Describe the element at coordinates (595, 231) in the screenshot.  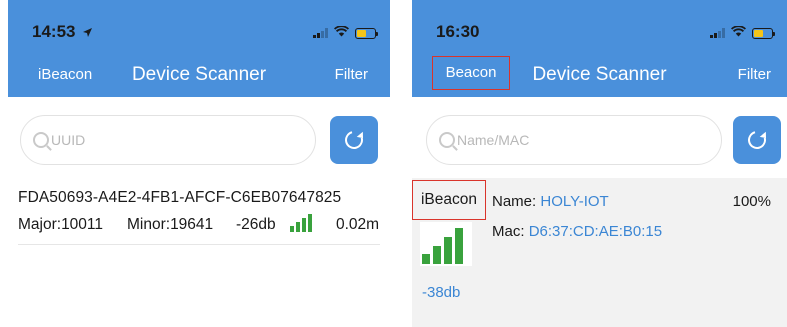
I see `device-mac: D6:37:CD:AE:B0:15` at that location.